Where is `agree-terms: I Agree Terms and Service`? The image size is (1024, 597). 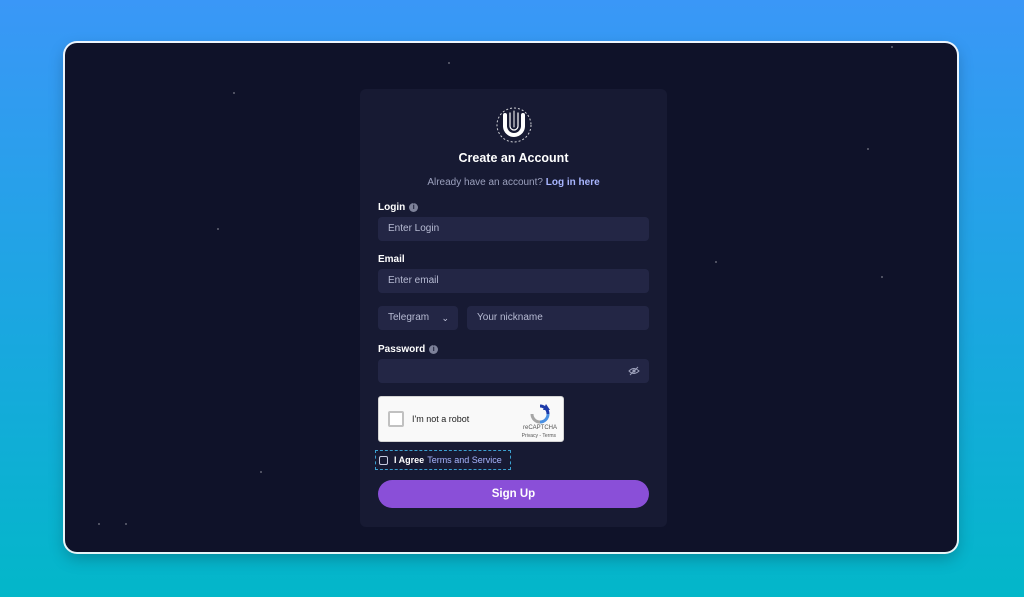 agree-terms: I Agree Terms and Service is located at coordinates (443, 460).